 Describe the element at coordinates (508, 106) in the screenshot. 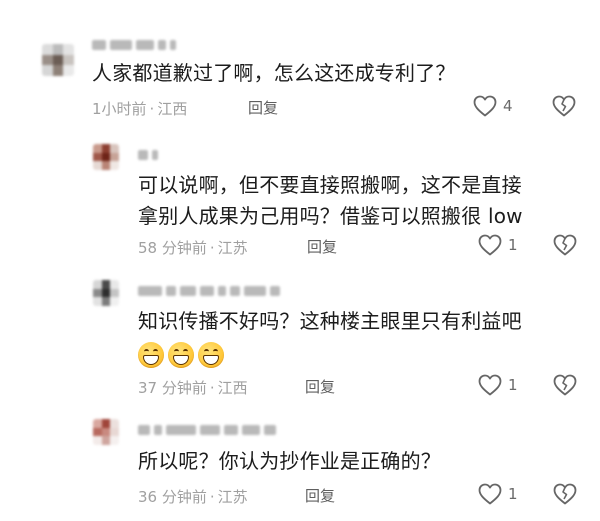

I see `like-count: 4` at that location.